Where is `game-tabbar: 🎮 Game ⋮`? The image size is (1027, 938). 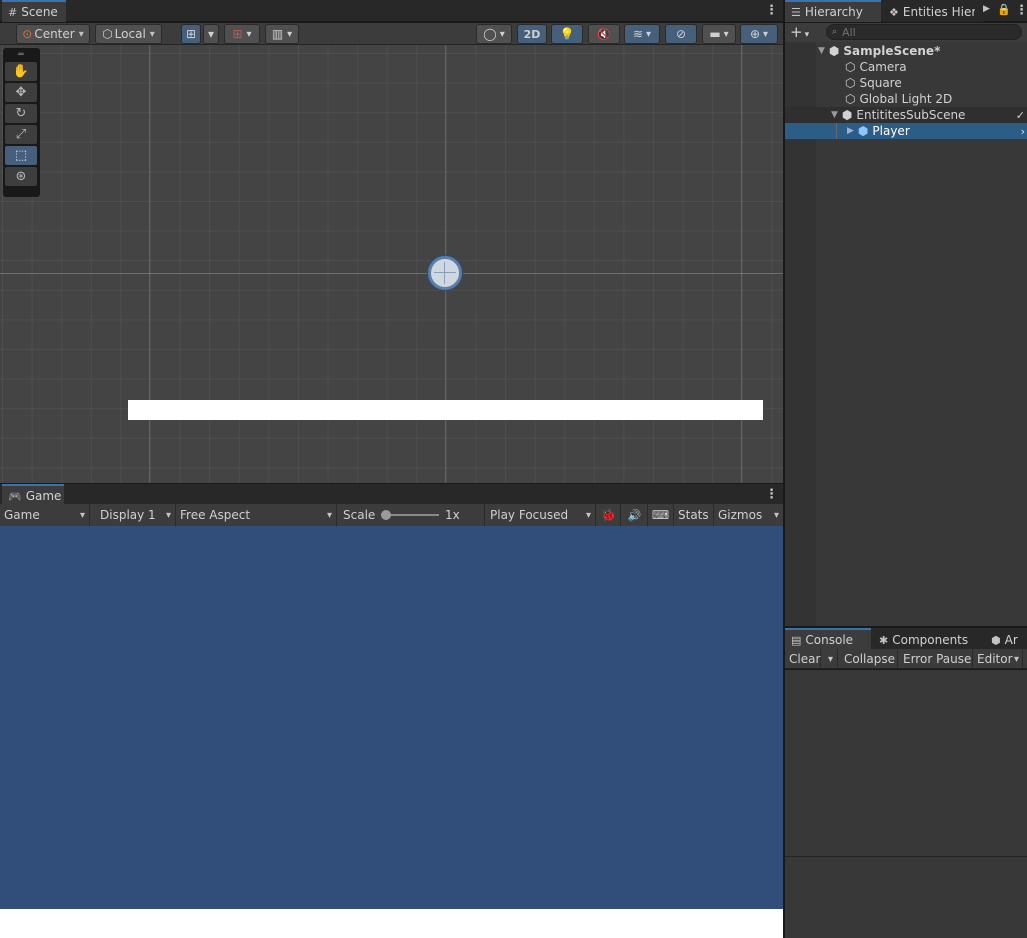 game-tabbar: 🎮 Game ⋮ is located at coordinates (391, 495).